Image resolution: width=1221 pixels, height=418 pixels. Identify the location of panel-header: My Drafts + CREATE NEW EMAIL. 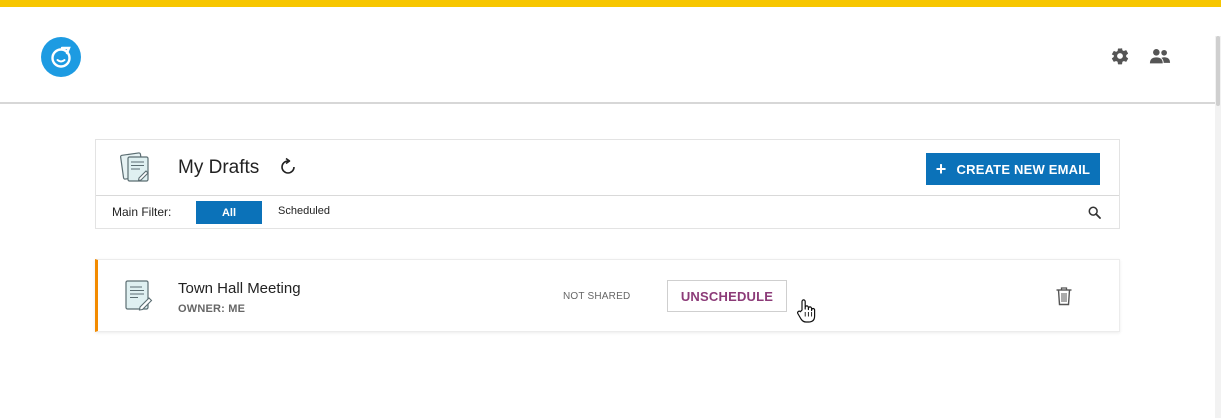
(607, 168).